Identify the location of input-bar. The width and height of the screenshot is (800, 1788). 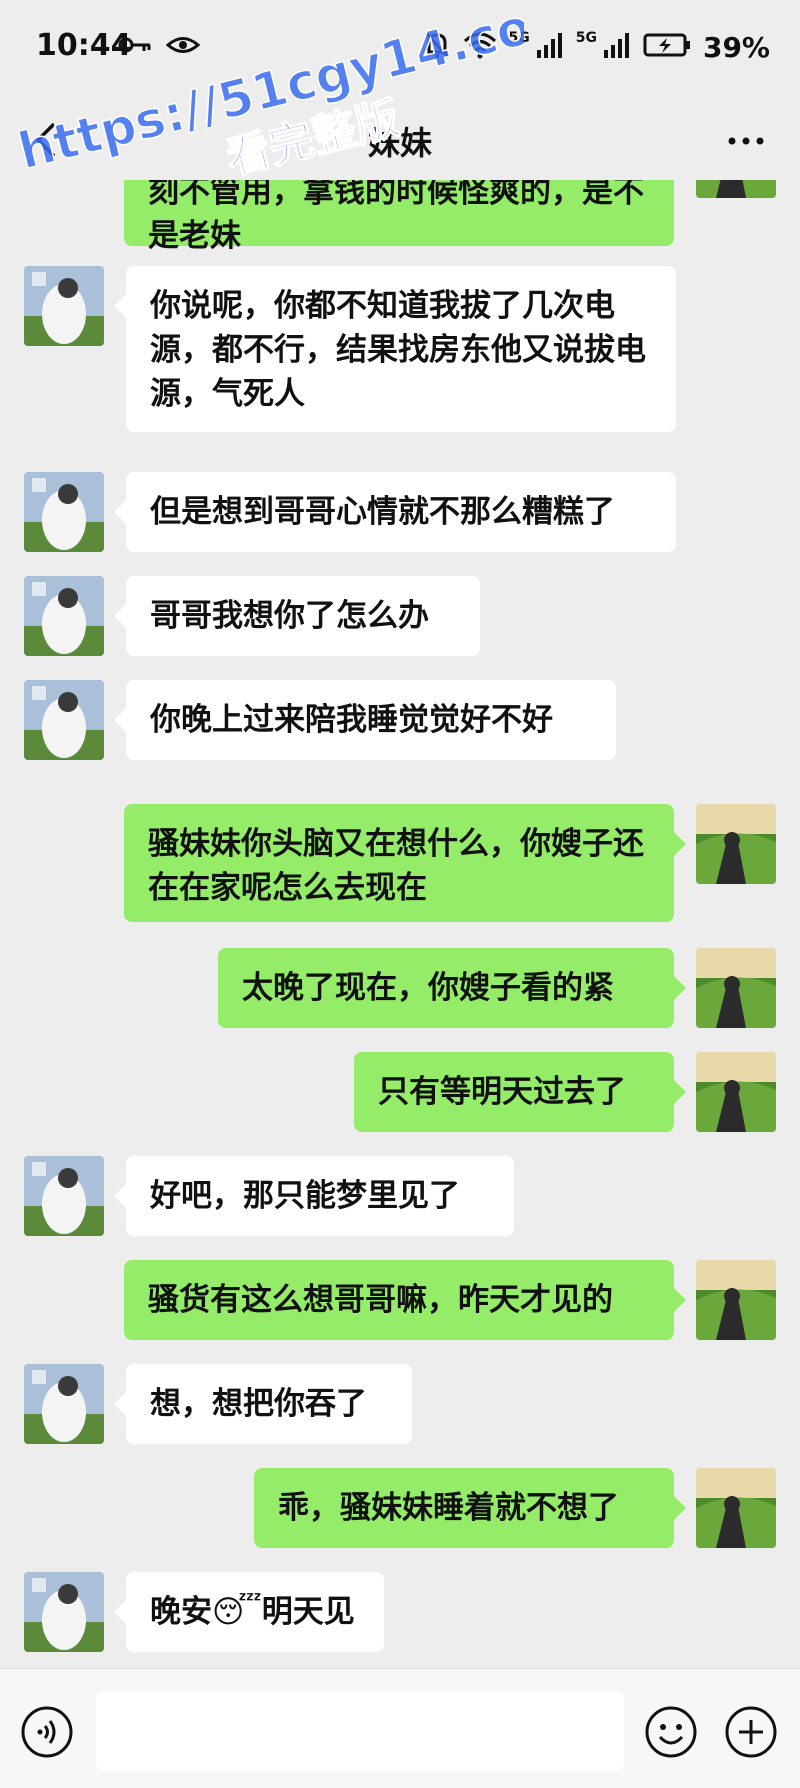
(400, 1728).